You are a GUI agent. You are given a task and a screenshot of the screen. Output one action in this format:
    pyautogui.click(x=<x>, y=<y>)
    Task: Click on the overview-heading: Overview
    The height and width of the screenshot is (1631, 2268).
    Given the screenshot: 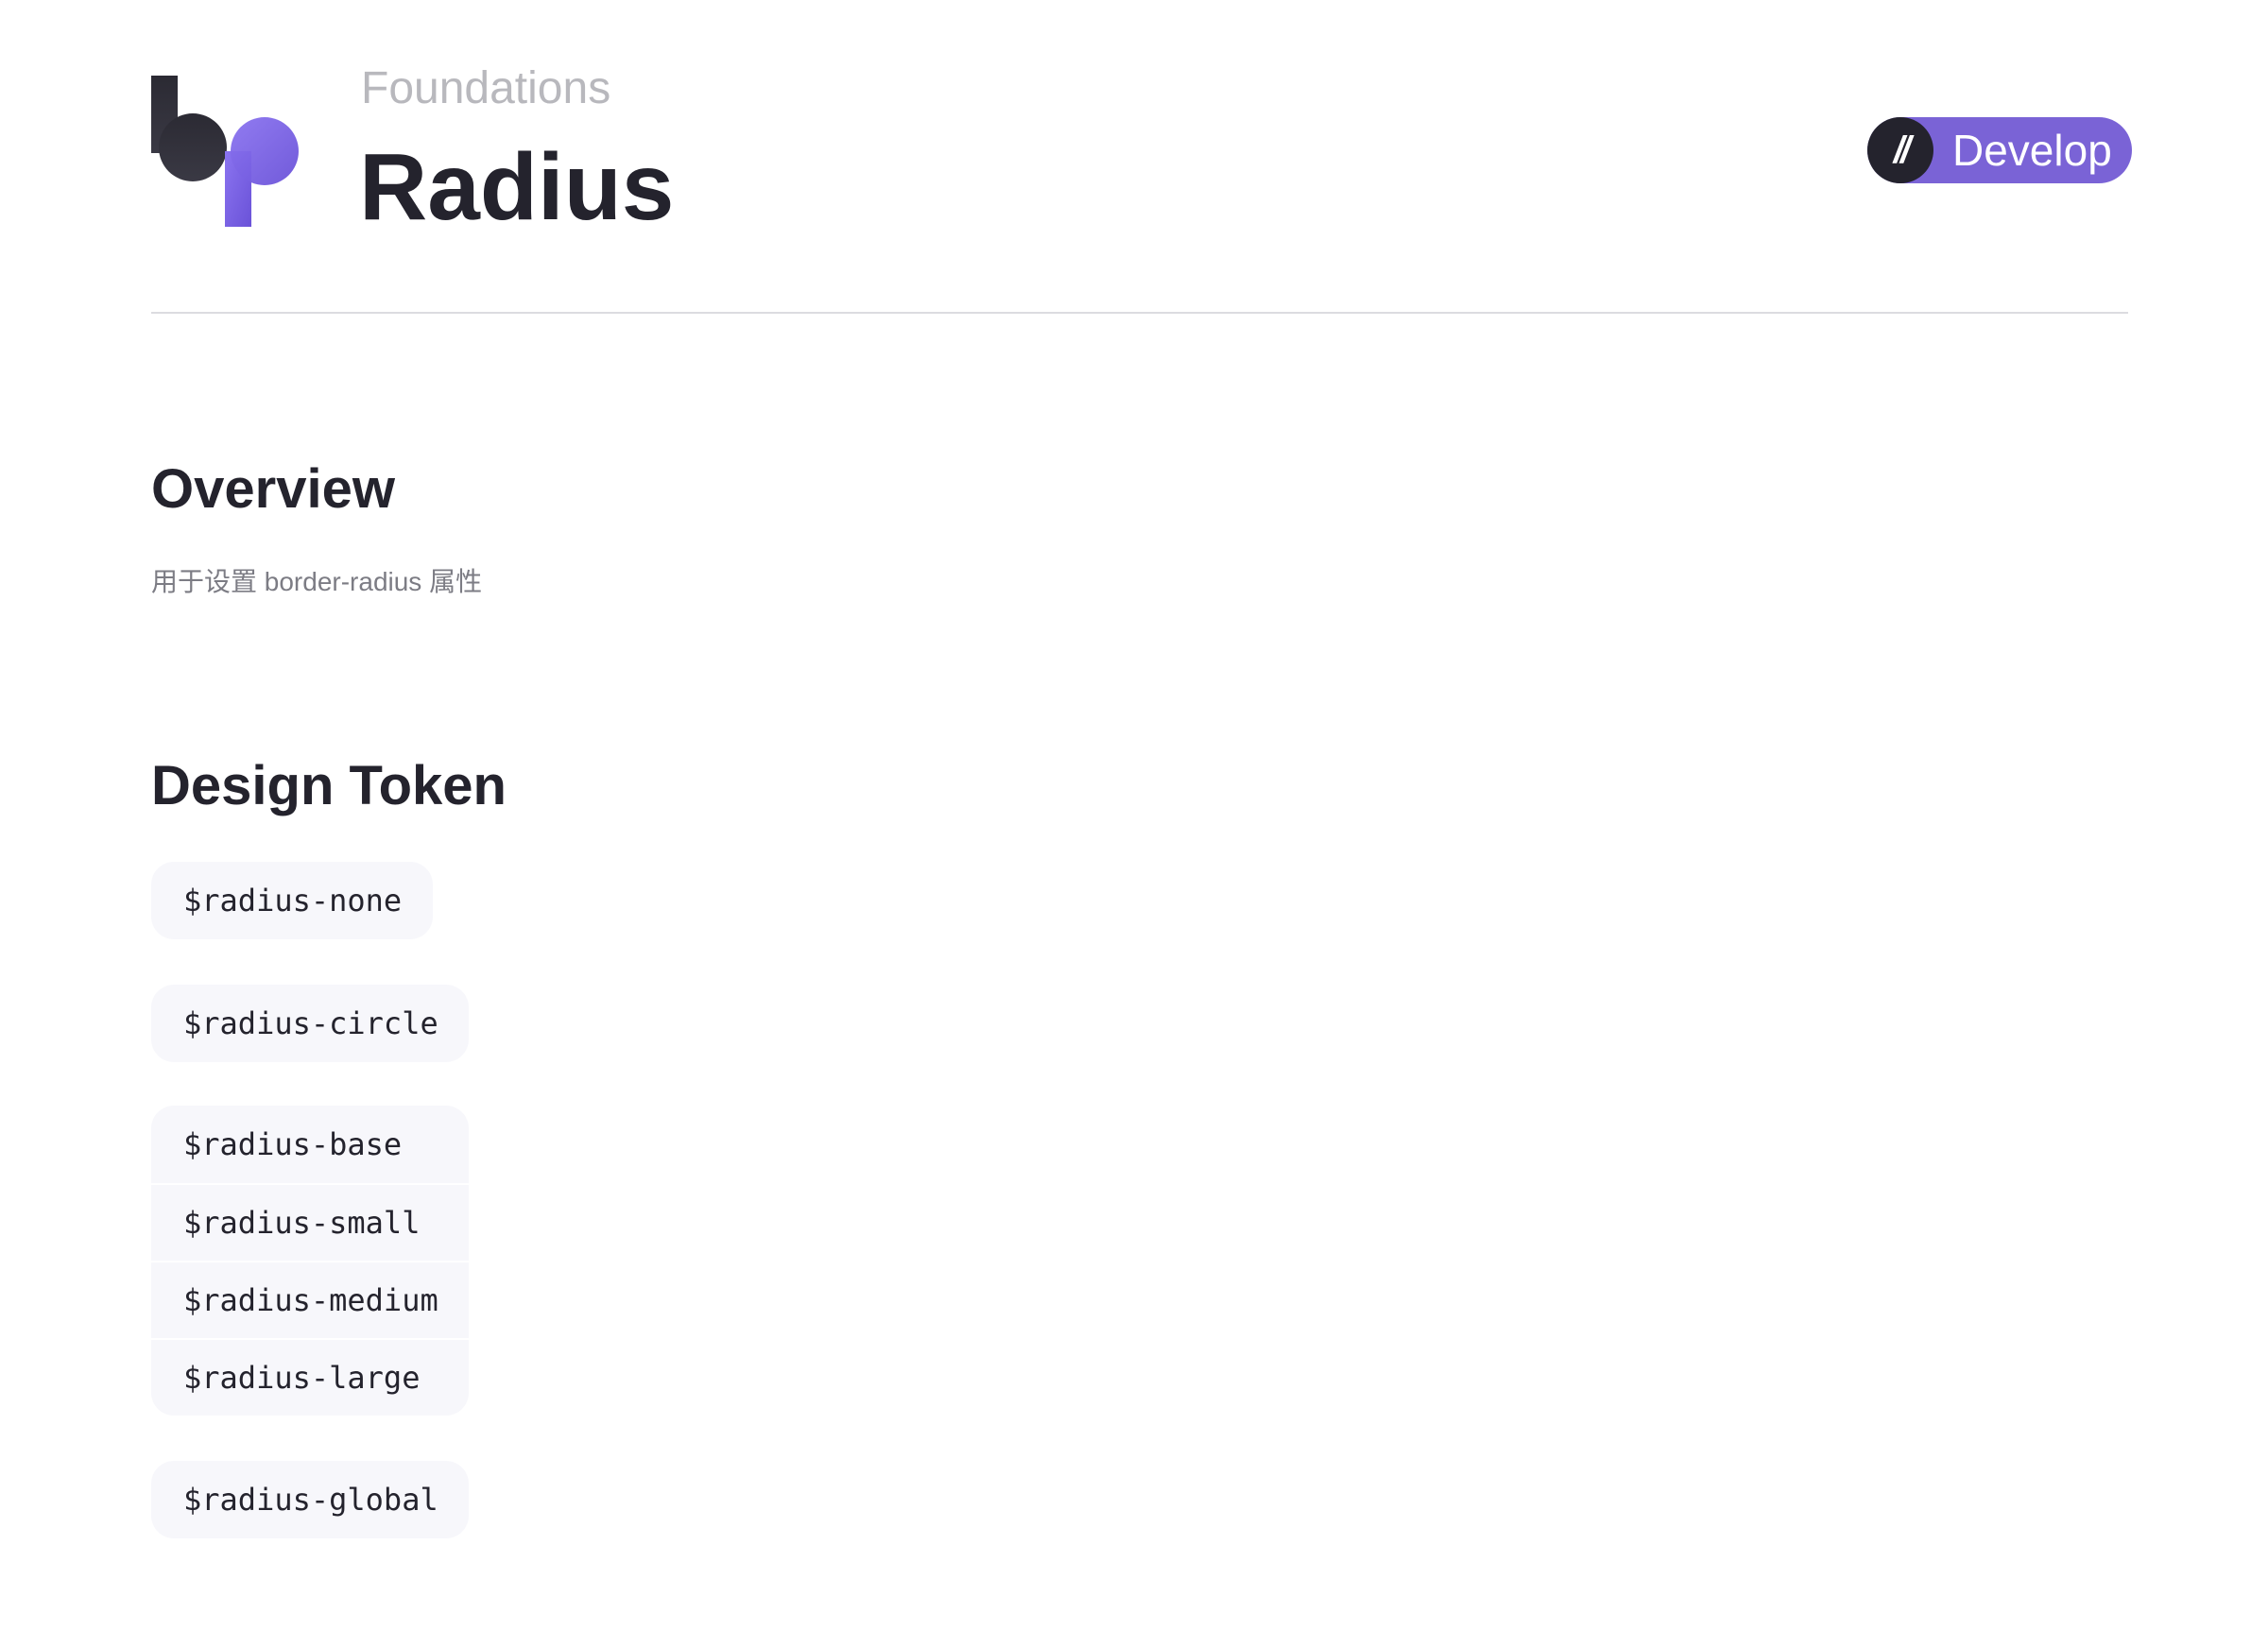 What is the action you would take?
    pyautogui.click(x=273, y=489)
    